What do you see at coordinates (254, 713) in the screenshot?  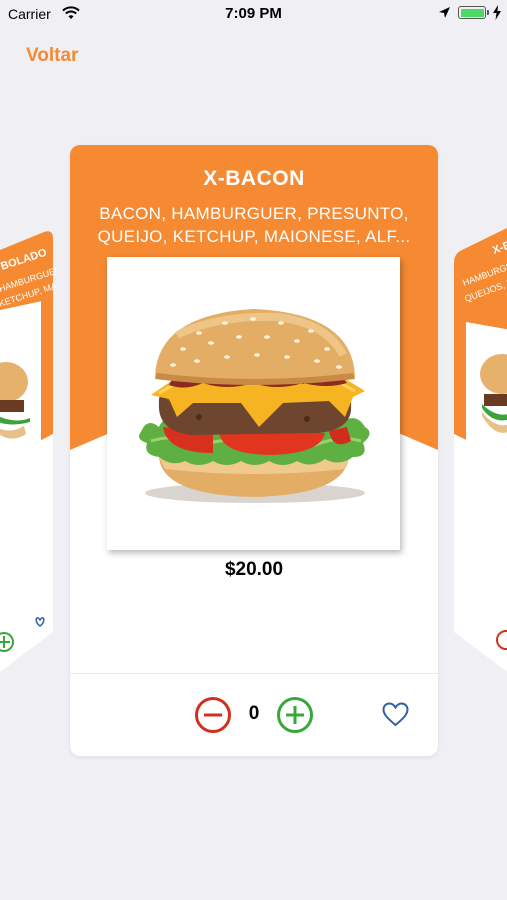 I see `quantity-value: 0` at bounding box center [254, 713].